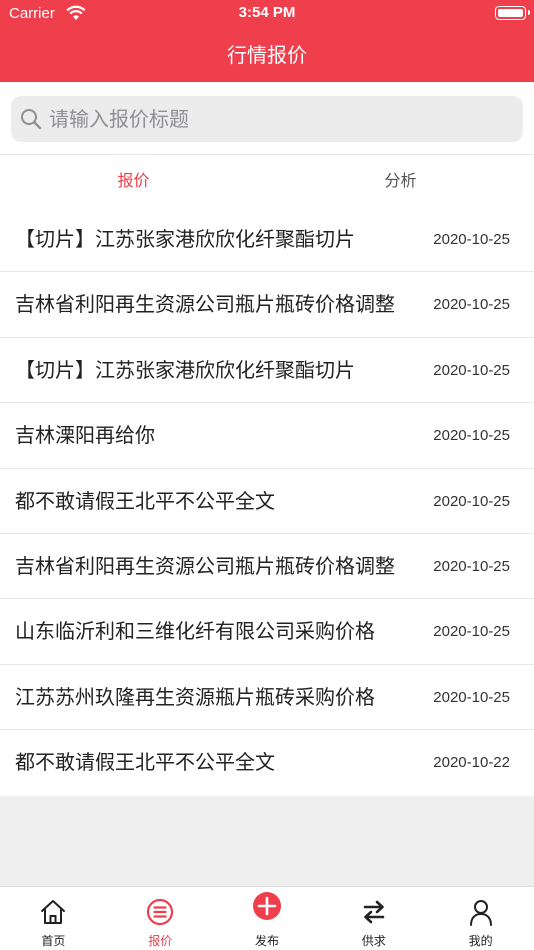  What do you see at coordinates (267, 41) in the screenshot?
I see `top-header: Carrier 3:54 PM 行情报价` at bounding box center [267, 41].